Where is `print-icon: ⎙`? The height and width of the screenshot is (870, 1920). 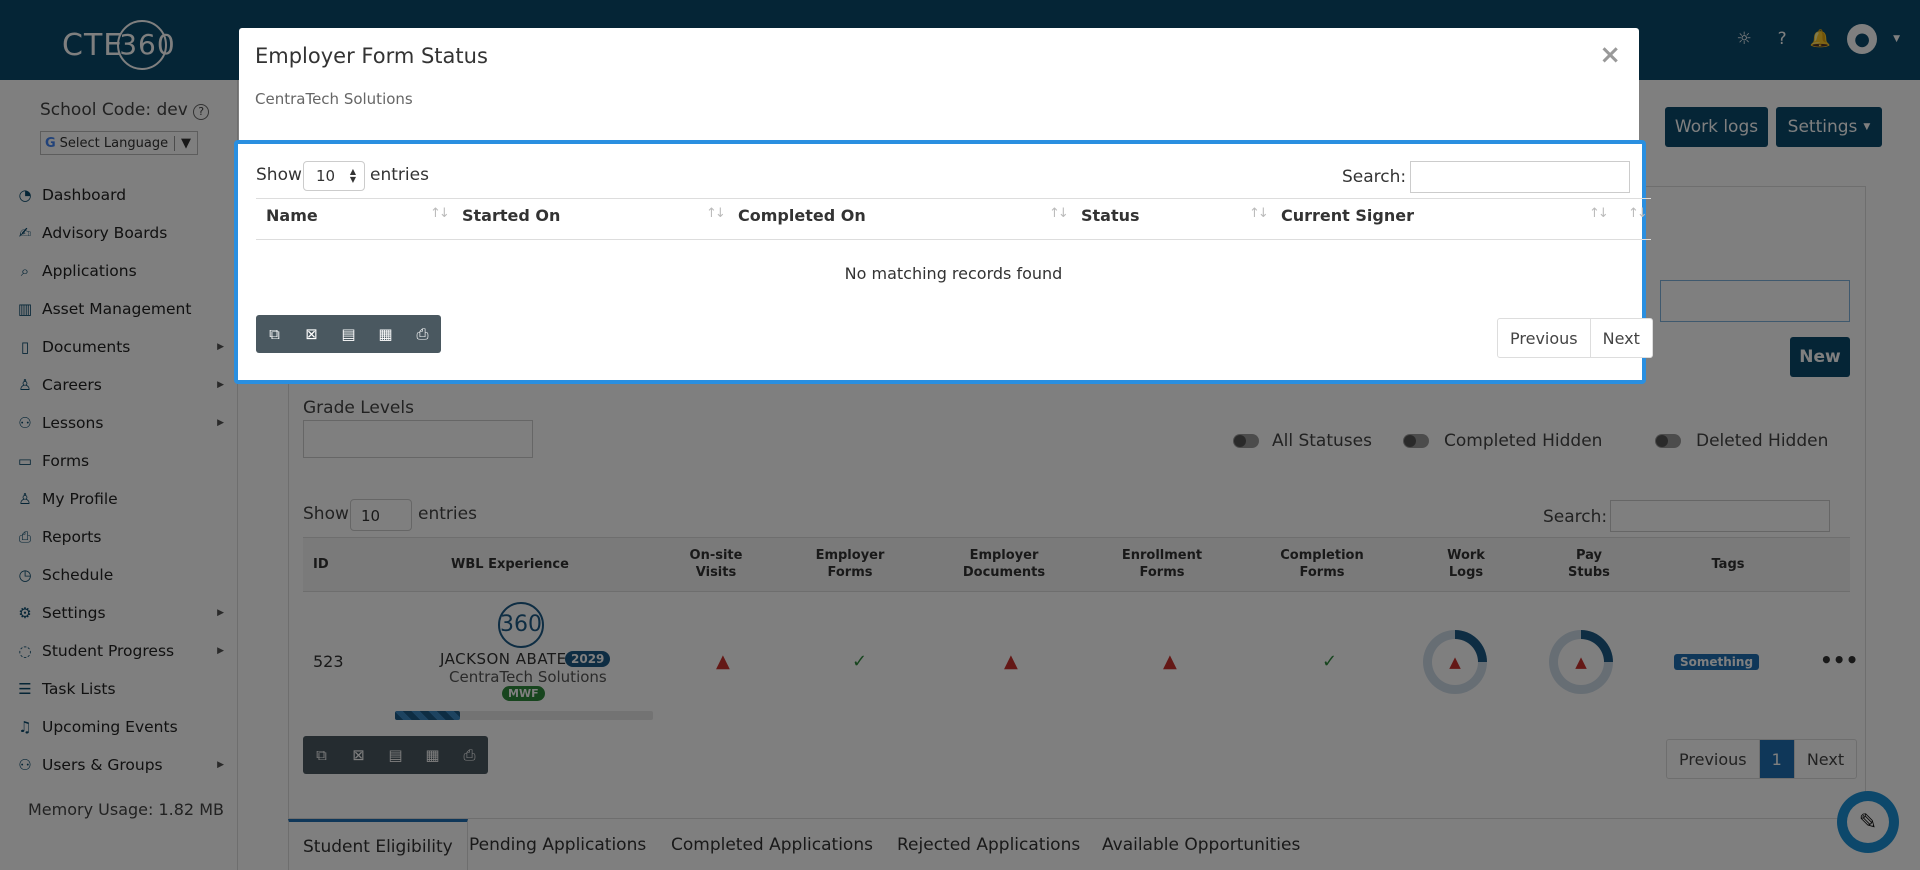 print-icon: ⎙ is located at coordinates (422, 334).